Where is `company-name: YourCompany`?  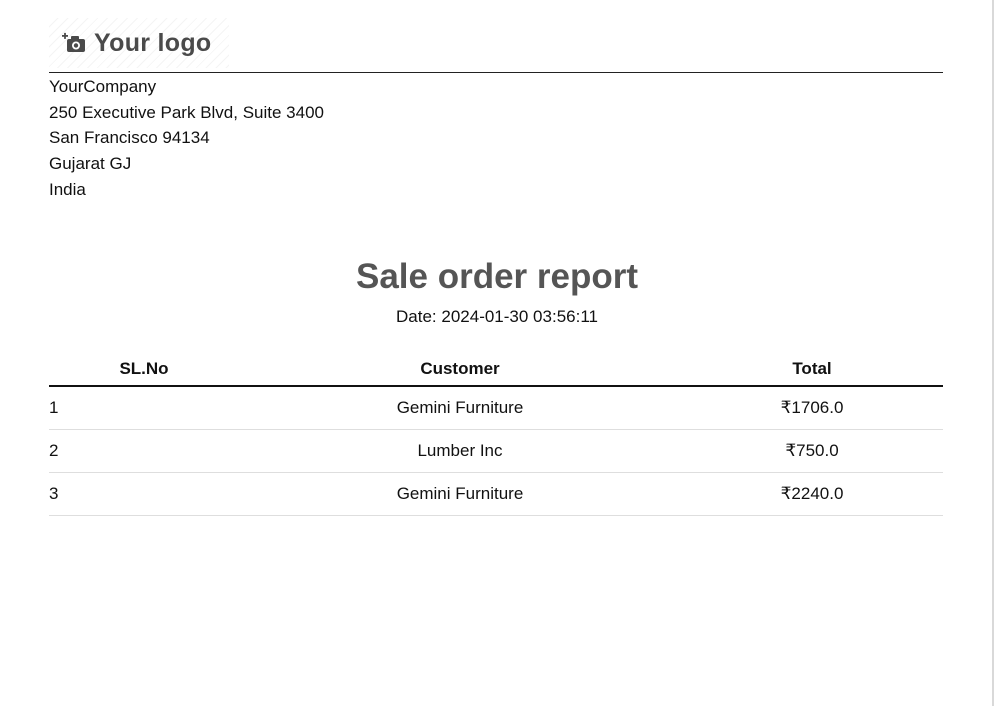
company-name: YourCompany is located at coordinates (103, 86).